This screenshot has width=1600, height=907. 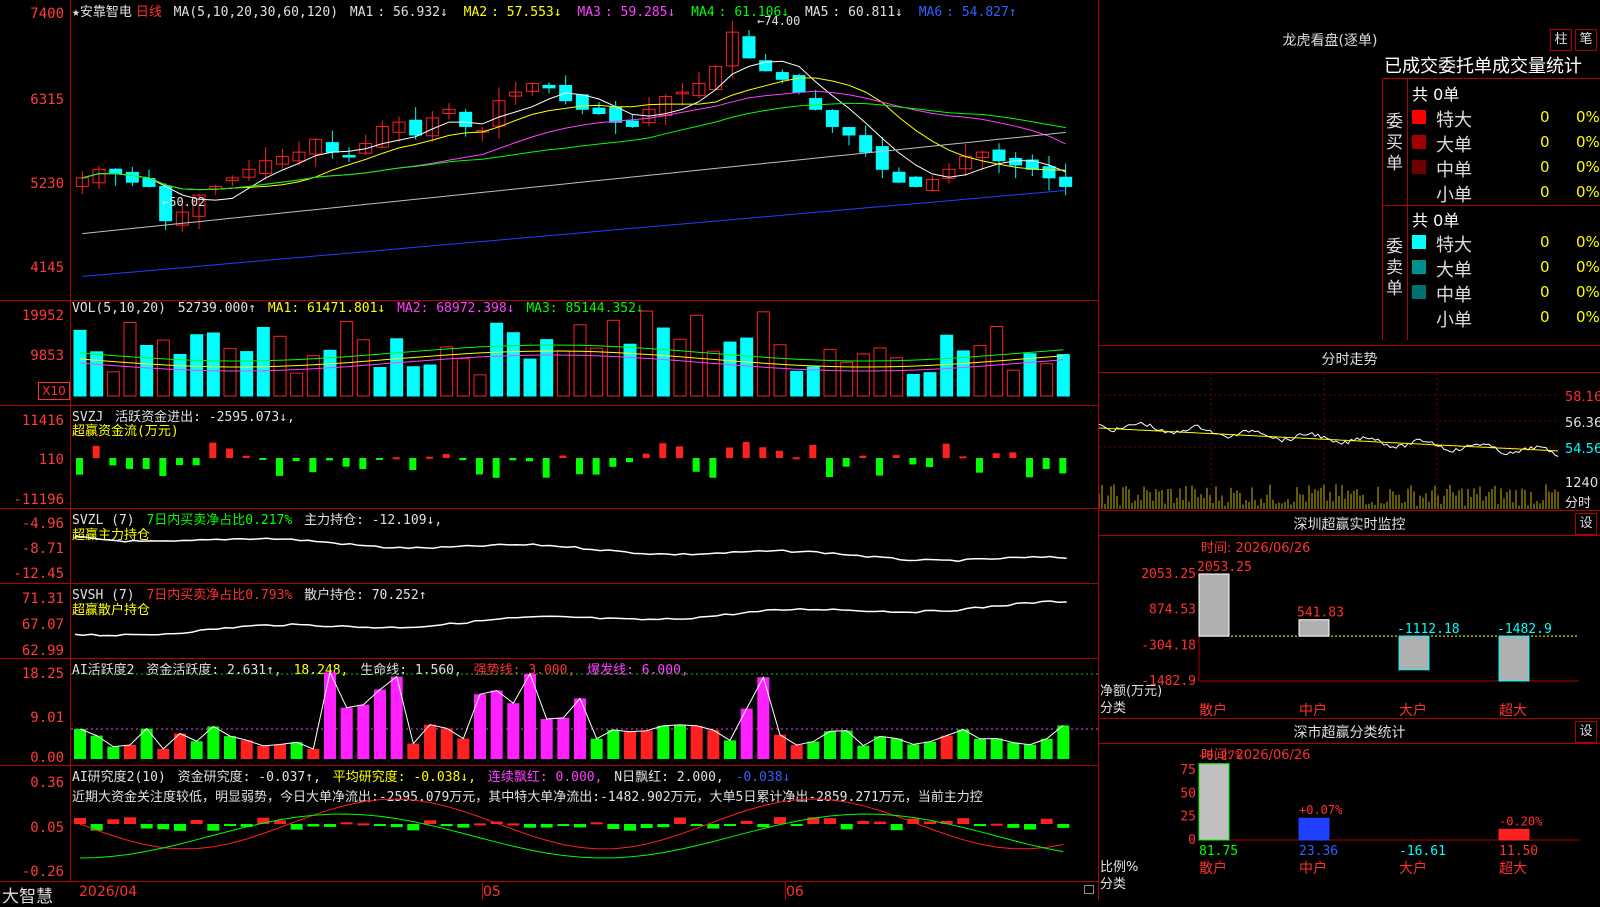 I want to click on svzl-chart, so click(x=570, y=549).